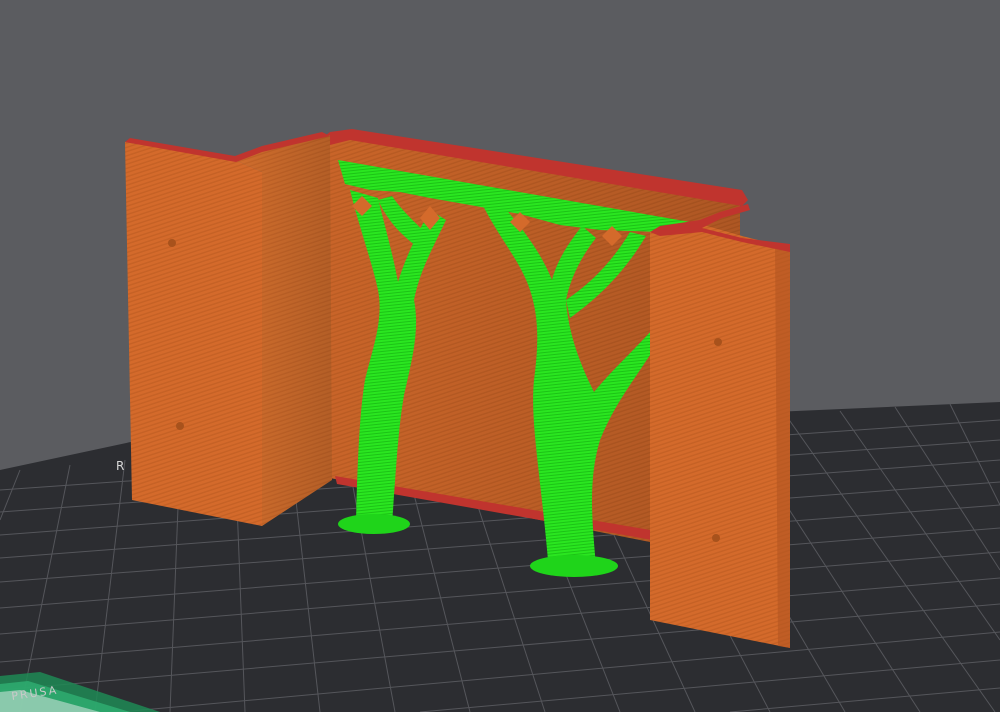  Describe the element at coordinates (720, 426) in the screenshot. I see `model-right-wall` at that location.